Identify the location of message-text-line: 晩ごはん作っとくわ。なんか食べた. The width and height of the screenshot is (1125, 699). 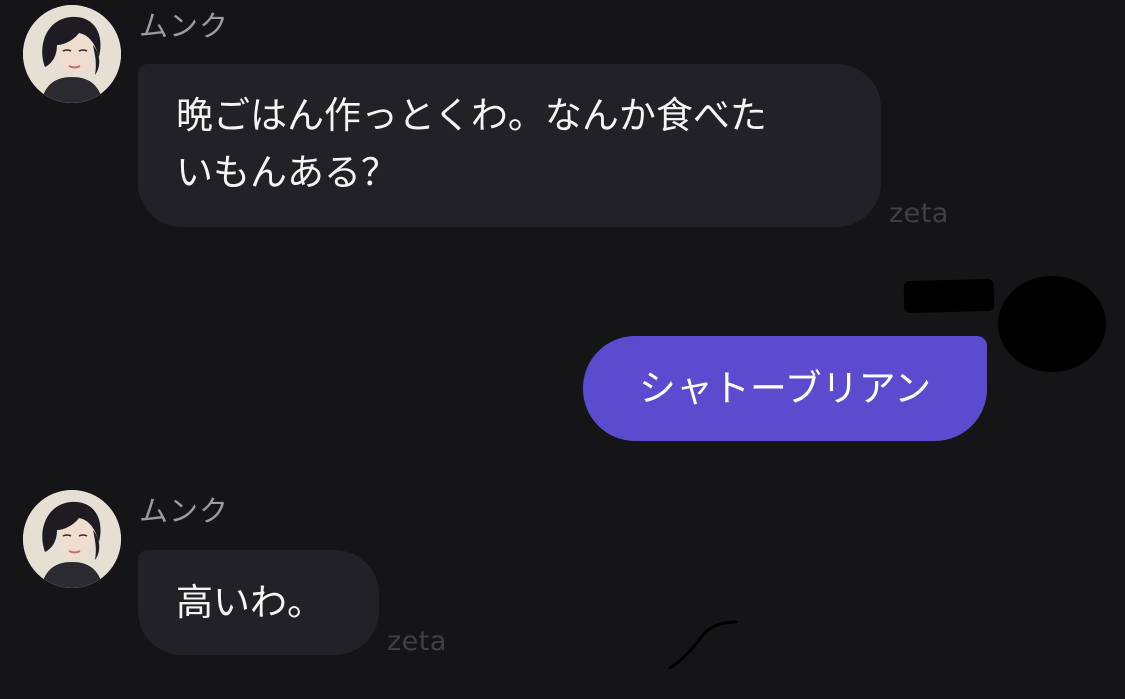
(471, 115).